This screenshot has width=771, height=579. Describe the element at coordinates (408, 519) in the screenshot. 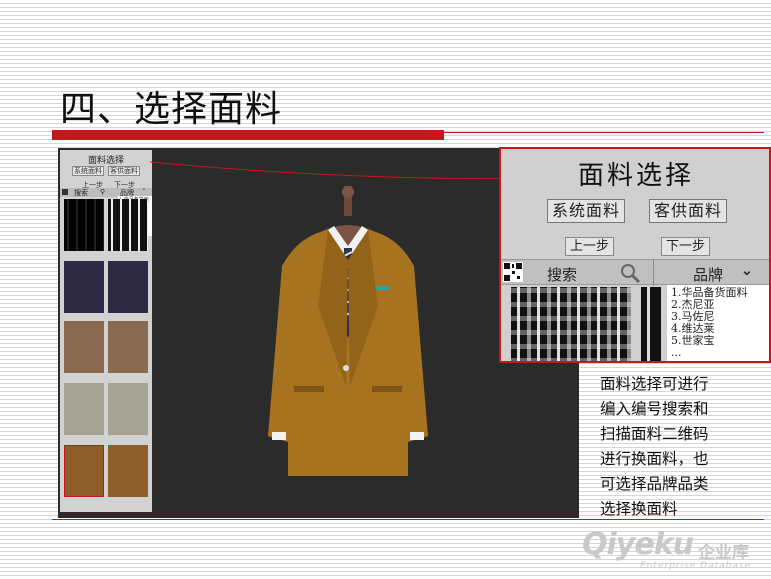

I see `bottom-rule` at that location.